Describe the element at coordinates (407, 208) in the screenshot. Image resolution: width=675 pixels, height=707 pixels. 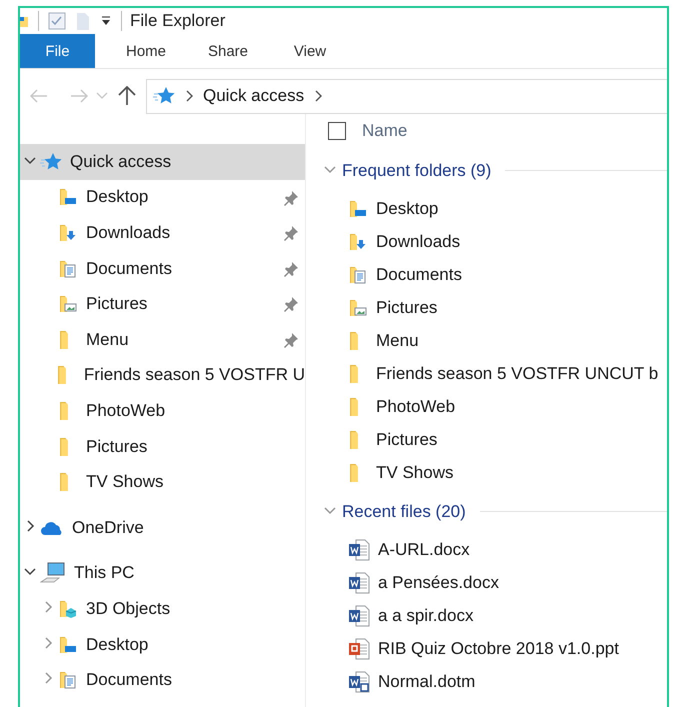
I see `item-name: Desktop` at that location.